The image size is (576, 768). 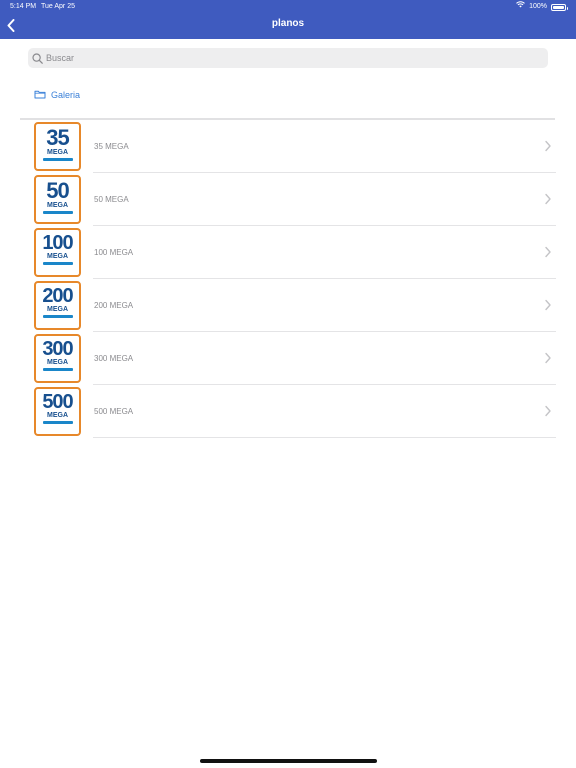 I want to click on plan-thumbnail: 300 MEGA, so click(x=57, y=358).